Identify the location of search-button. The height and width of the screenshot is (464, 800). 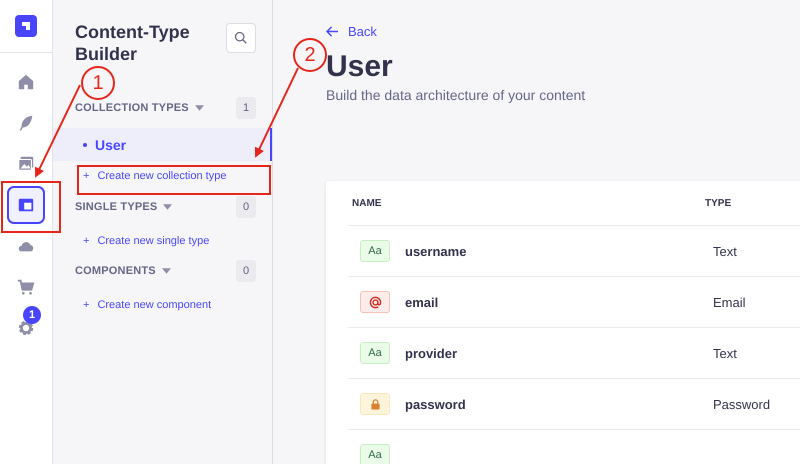
(241, 38).